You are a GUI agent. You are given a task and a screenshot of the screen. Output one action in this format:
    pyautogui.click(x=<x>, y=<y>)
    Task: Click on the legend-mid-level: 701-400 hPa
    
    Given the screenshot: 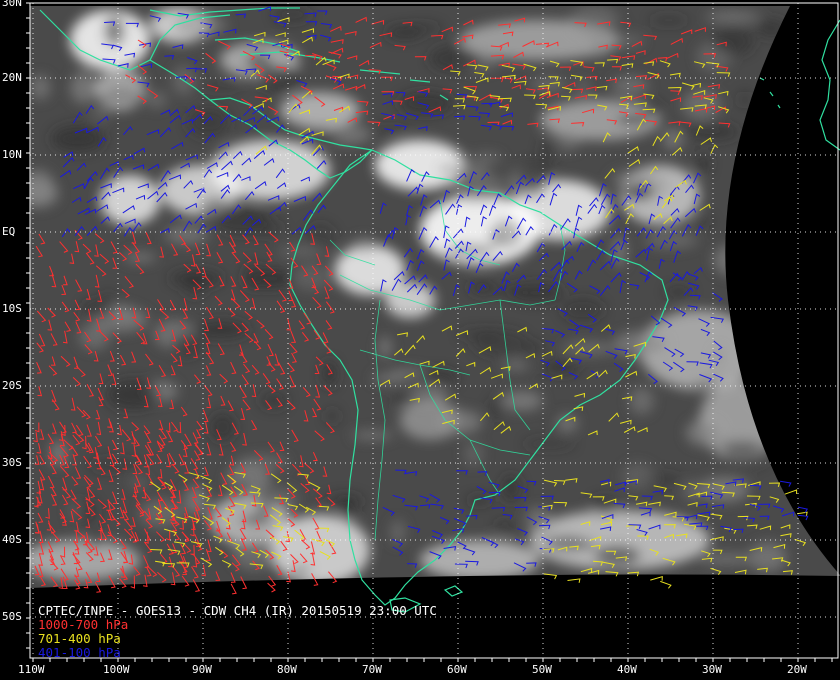 What is the action you would take?
    pyautogui.click(x=79, y=638)
    